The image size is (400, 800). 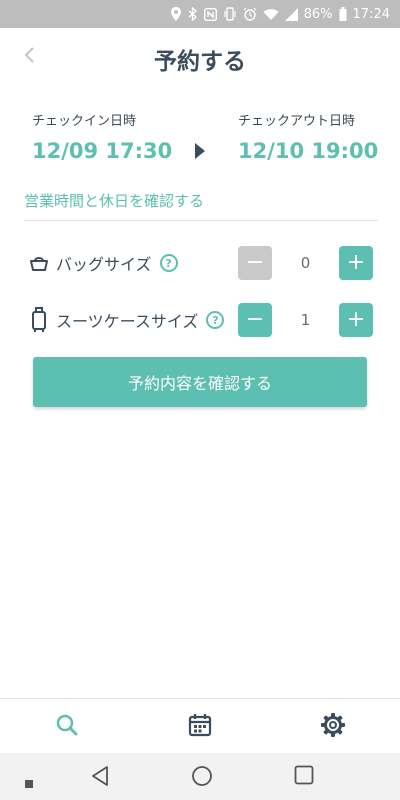 I want to click on bottom-nav, so click(x=200, y=725).